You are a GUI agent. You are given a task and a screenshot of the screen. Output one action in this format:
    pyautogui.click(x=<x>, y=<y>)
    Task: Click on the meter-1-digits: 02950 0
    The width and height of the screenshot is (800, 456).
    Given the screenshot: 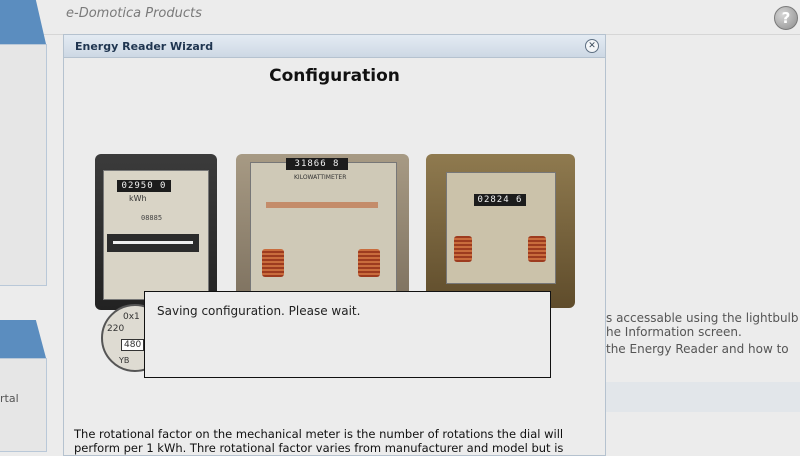 What is the action you would take?
    pyautogui.click(x=144, y=186)
    